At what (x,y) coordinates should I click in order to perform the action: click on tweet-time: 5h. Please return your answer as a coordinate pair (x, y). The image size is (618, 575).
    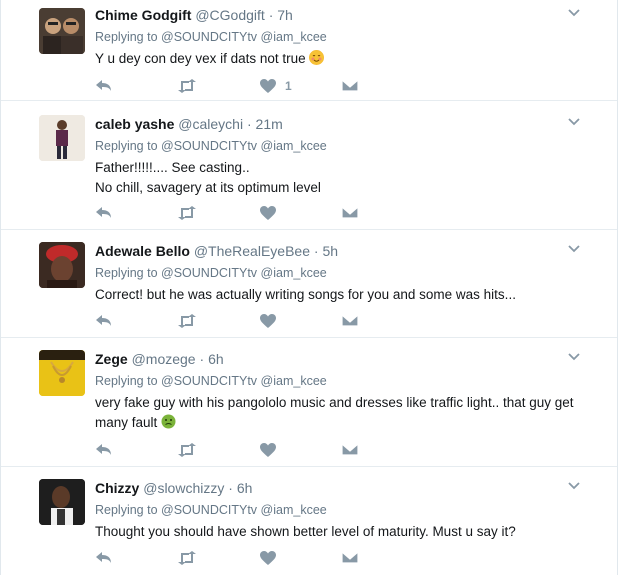
    Looking at the image, I should click on (330, 251).